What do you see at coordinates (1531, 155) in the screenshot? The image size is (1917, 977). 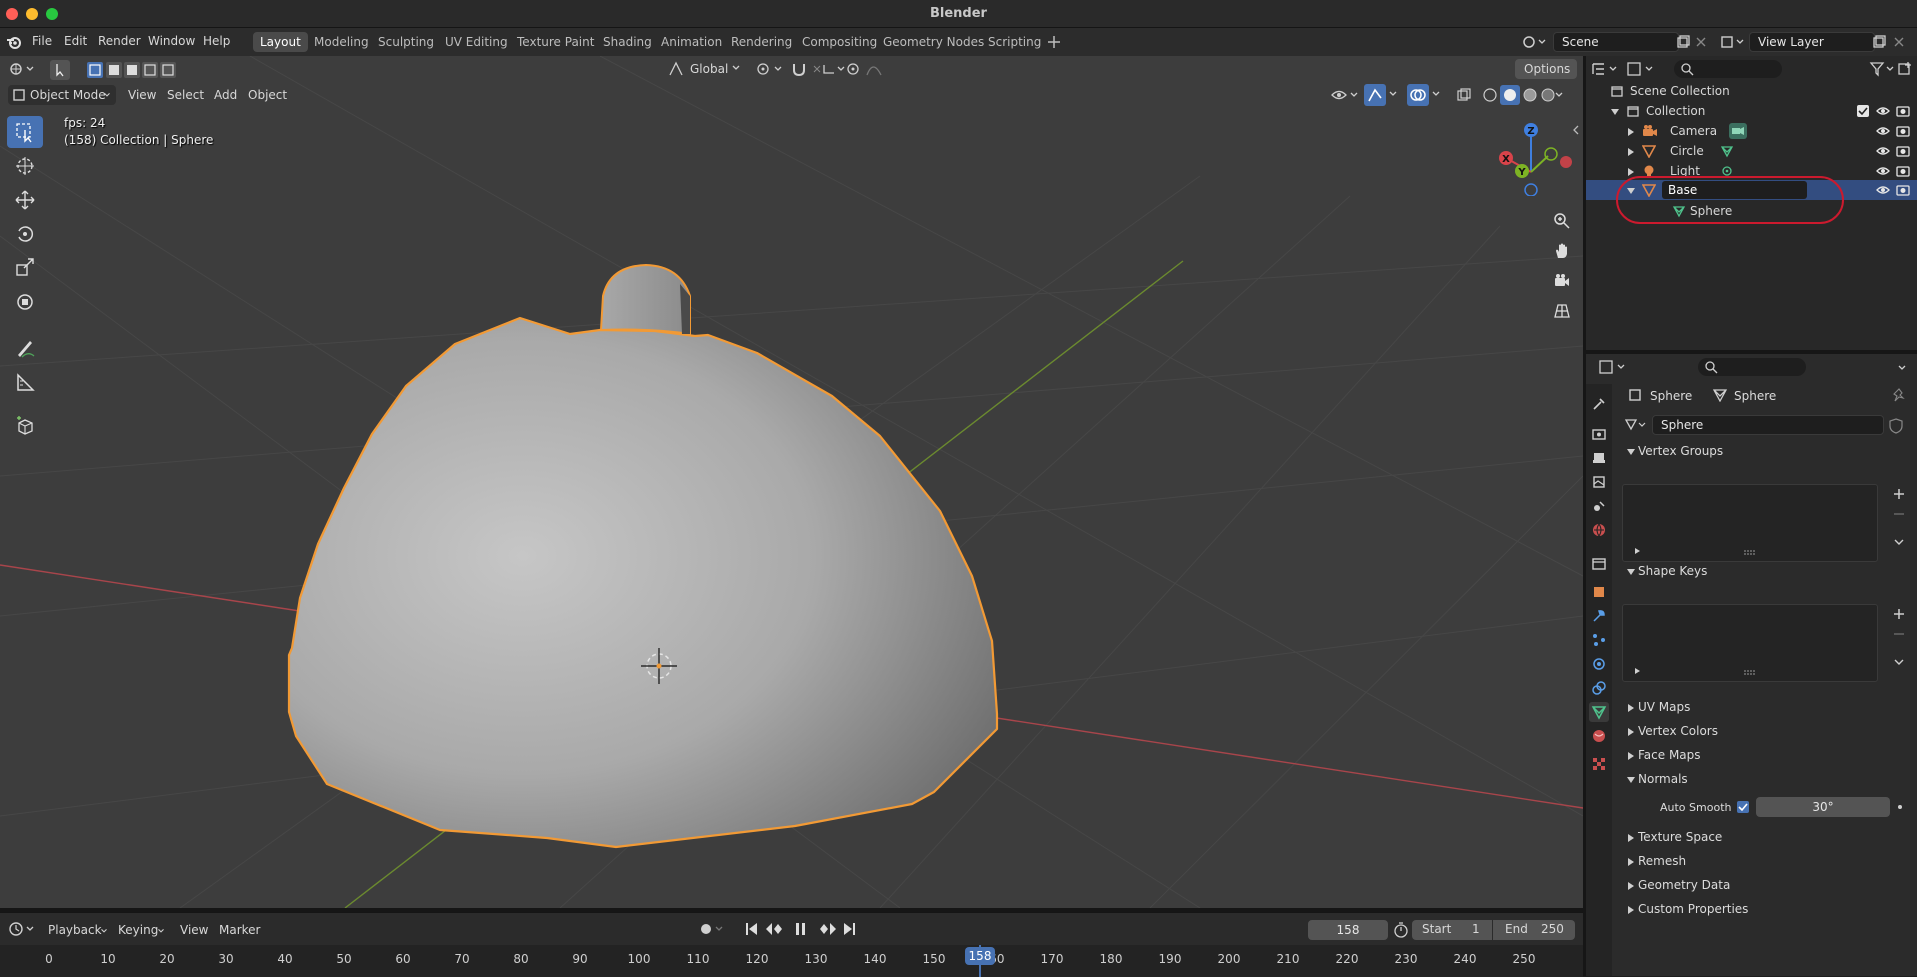 I see `navigation-gizmo: Z X Y` at bounding box center [1531, 155].